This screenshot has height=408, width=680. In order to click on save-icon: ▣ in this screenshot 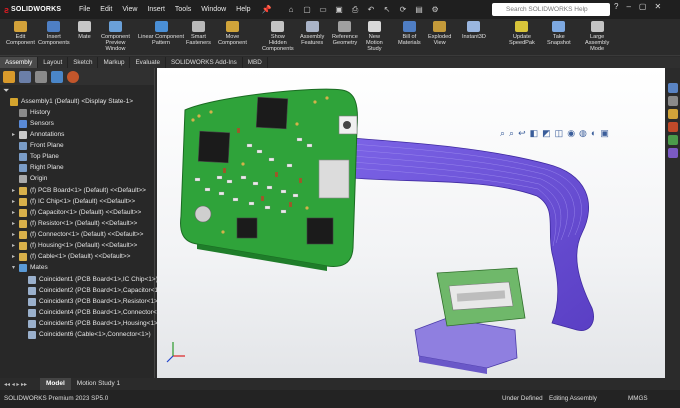, I will do `click(339, 10)`.